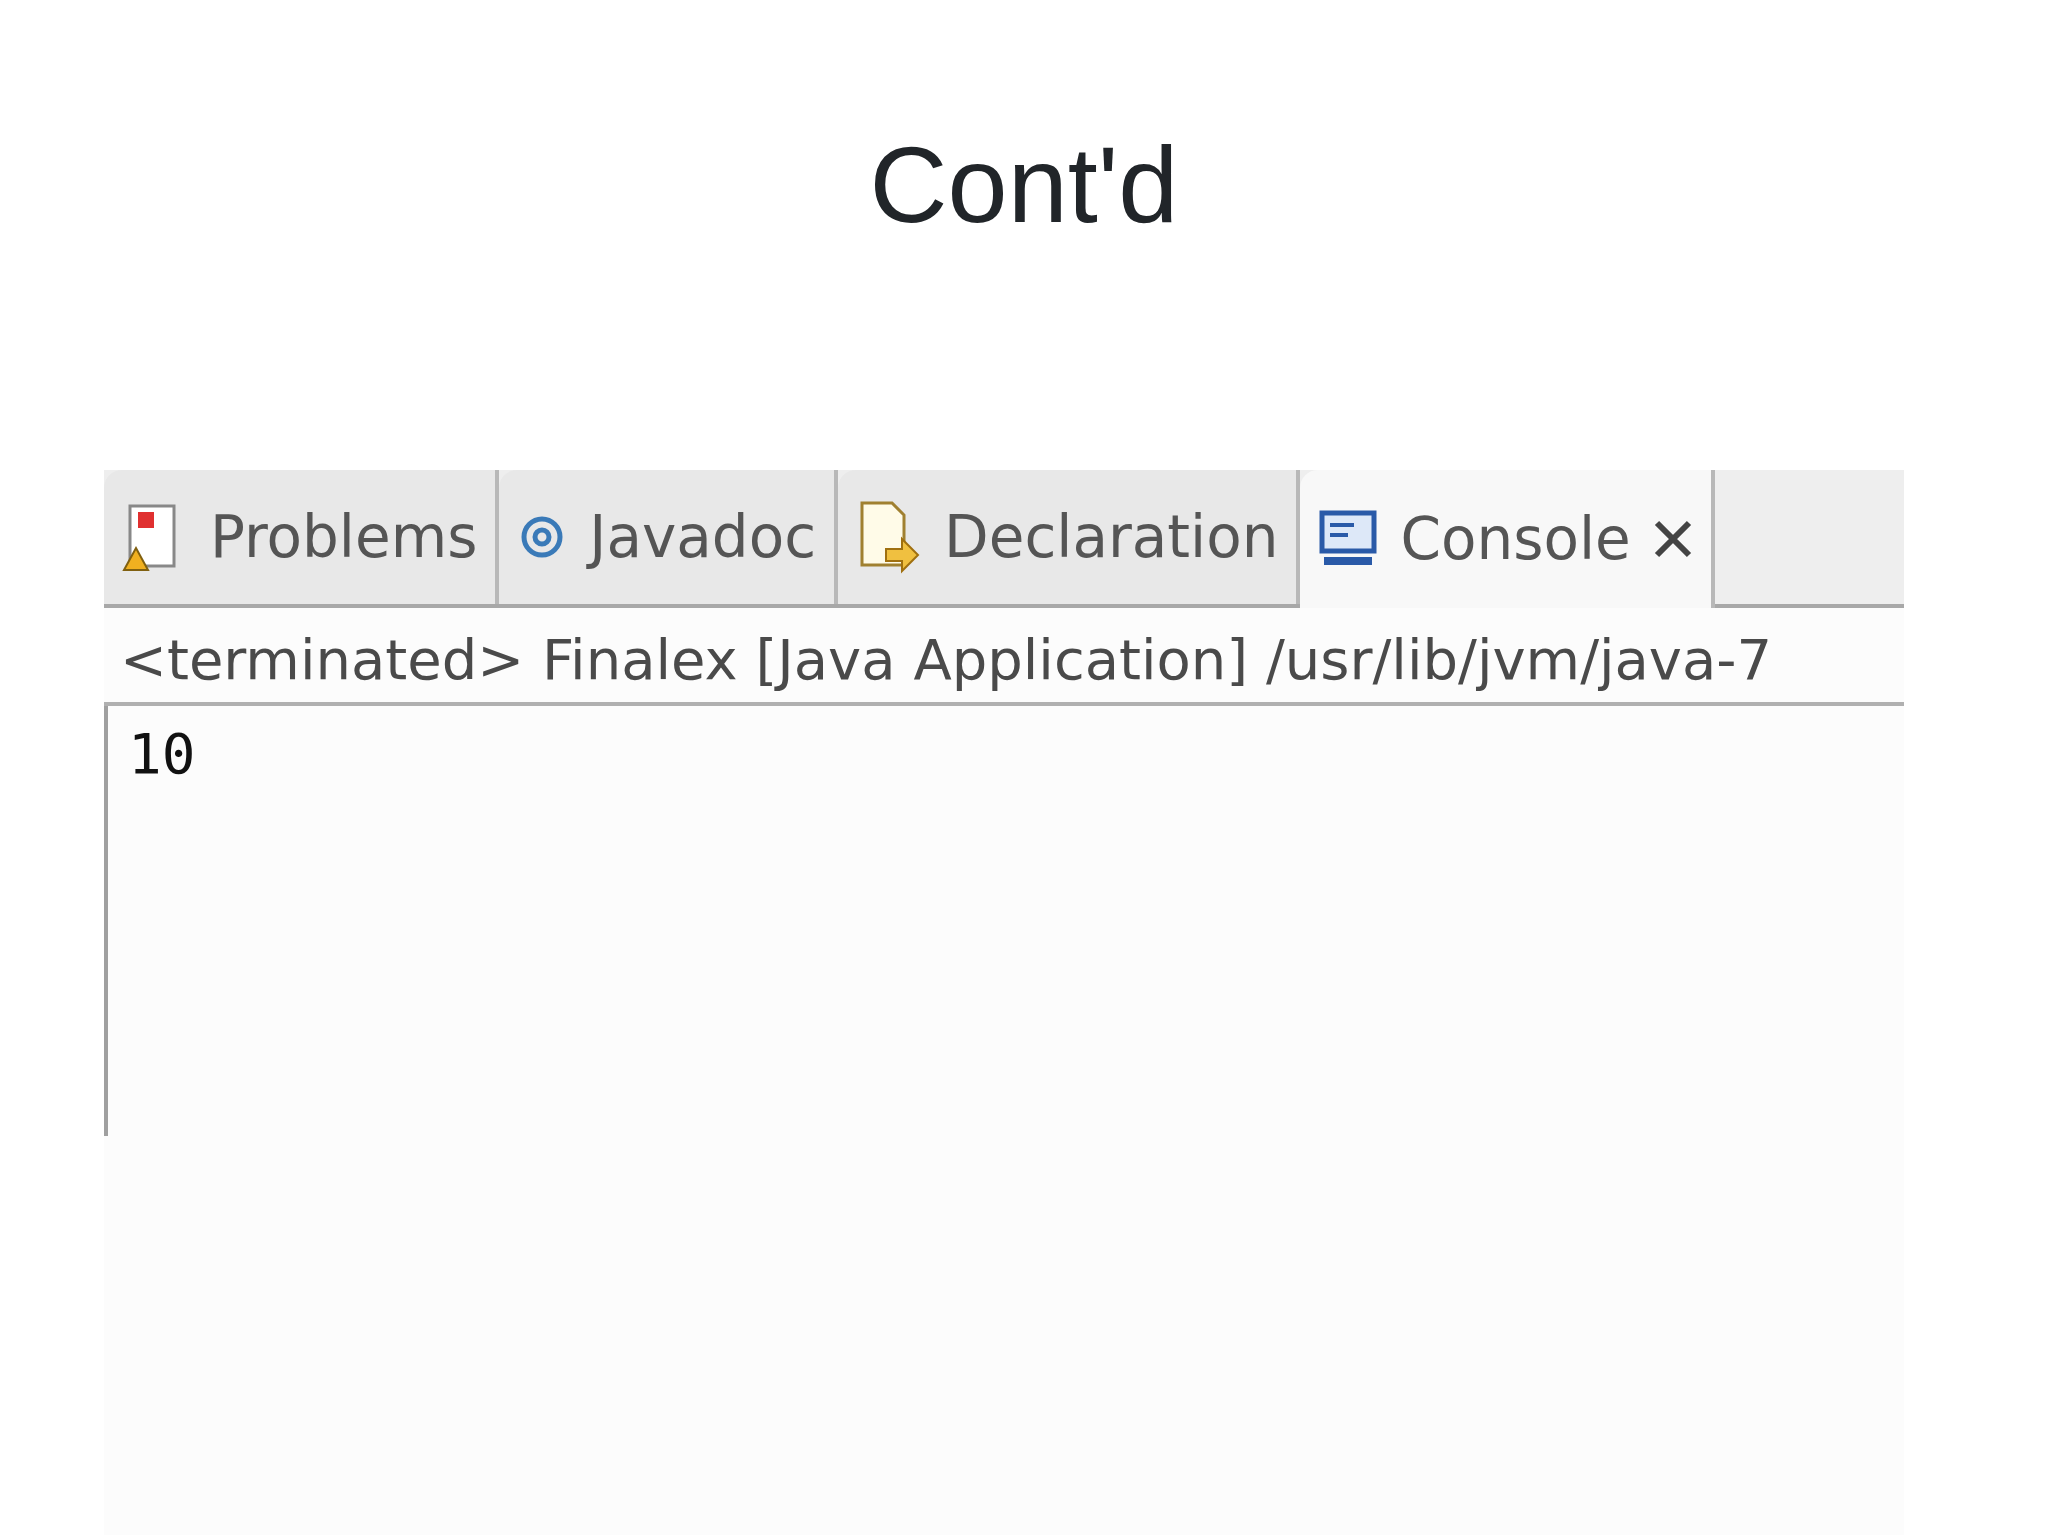 This screenshot has width=2048, height=1535. What do you see at coordinates (1672, 539) in the screenshot?
I see `close-icon` at bounding box center [1672, 539].